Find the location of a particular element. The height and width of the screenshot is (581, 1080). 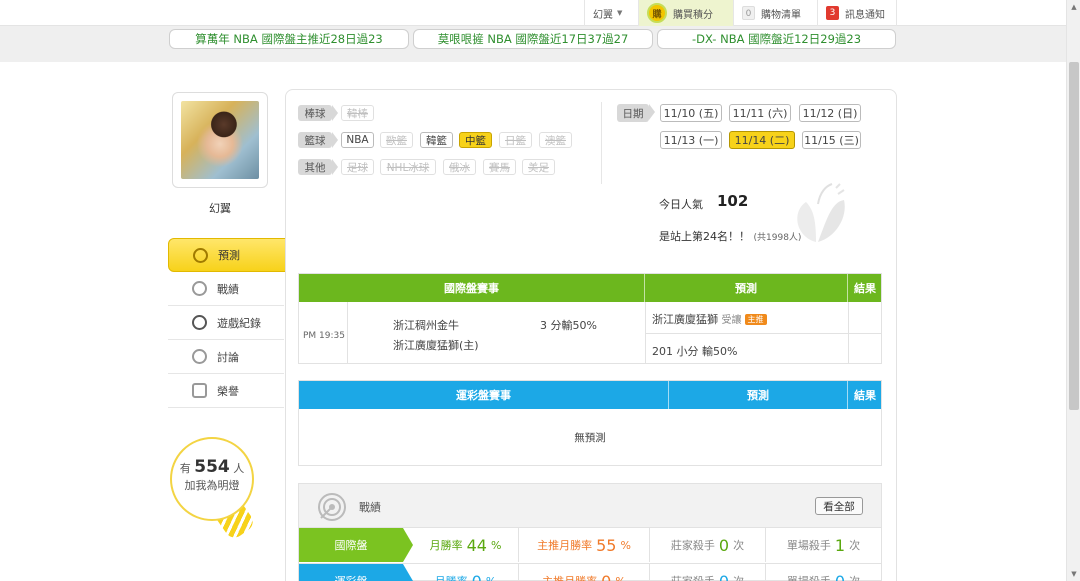

cart-count-badge: 0 is located at coordinates (748, 13).